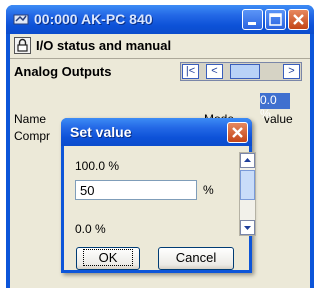 This screenshot has width=320, height=291. I want to click on minimize-icon, so click(252, 23).